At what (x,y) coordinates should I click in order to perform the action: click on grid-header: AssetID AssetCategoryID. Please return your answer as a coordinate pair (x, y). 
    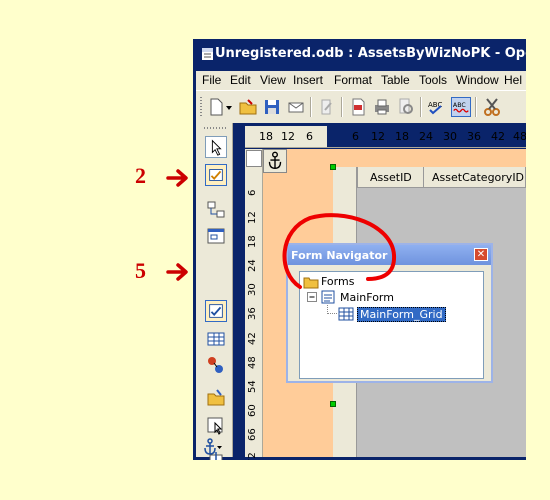
    Looking at the image, I should click on (441, 177).